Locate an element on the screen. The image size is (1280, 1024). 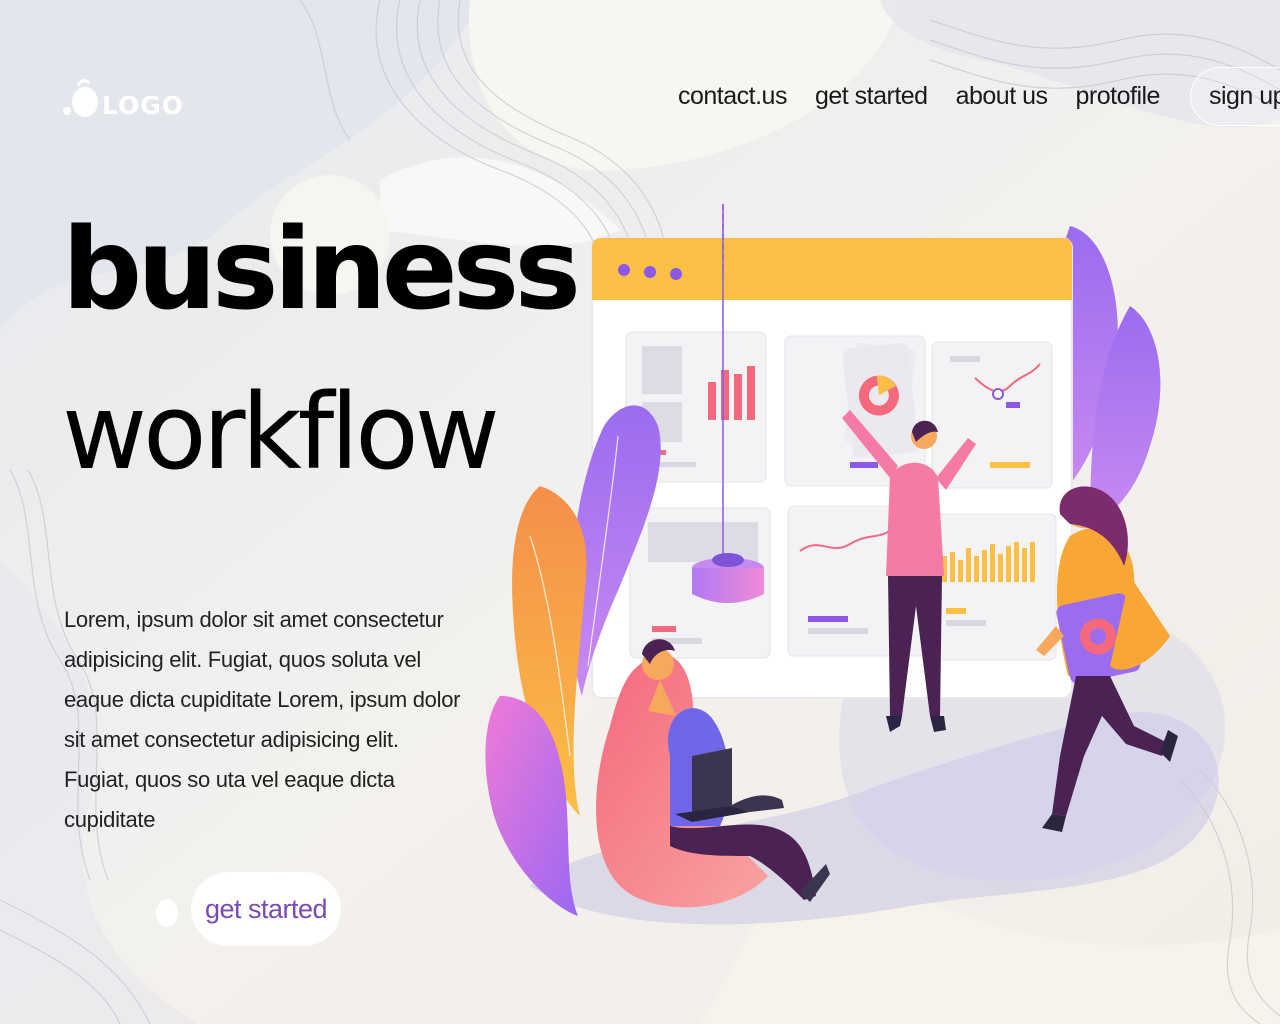
nav-link-portfolio: protofile is located at coordinates (1118, 96).